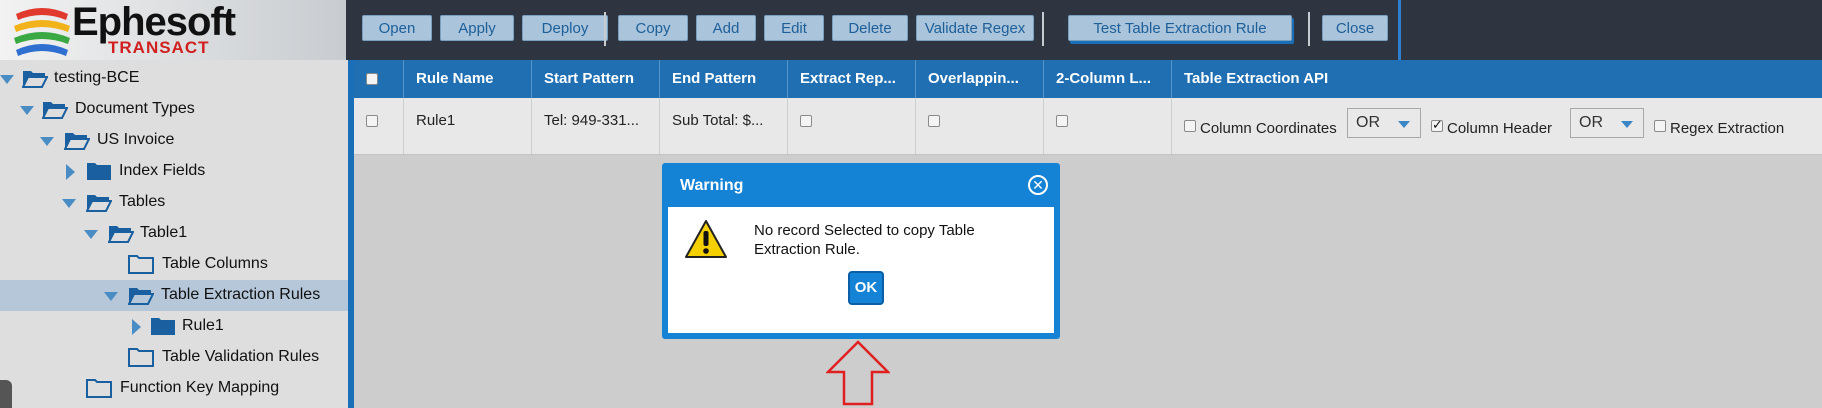 The image size is (1822, 408). I want to click on ok-button: OK, so click(866, 288).